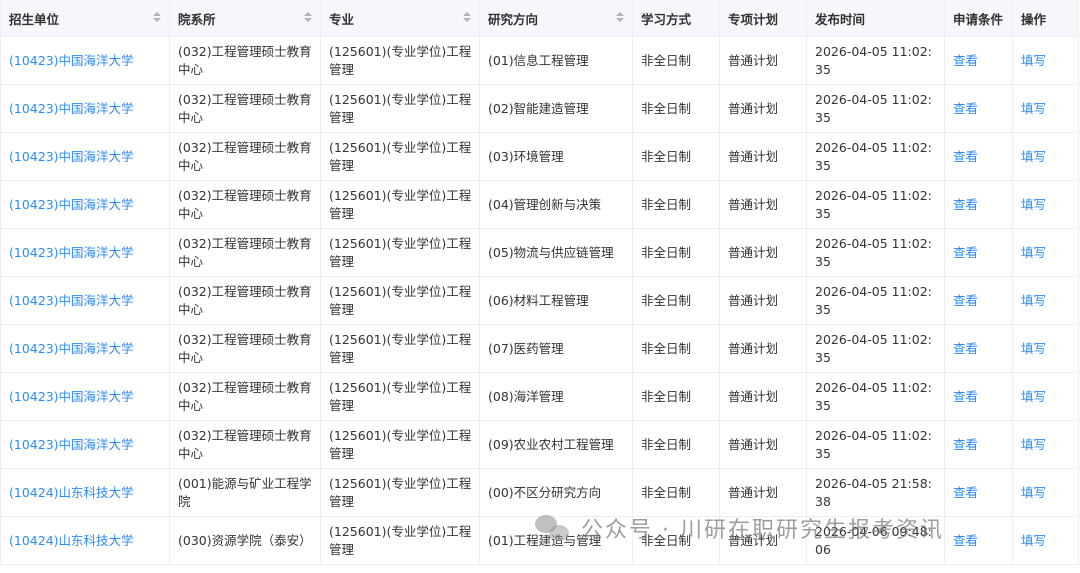 The width and height of the screenshot is (1080, 573). What do you see at coordinates (556, 18) in the screenshot?
I see `header-direction: 研究方向` at bounding box center [556, 18].